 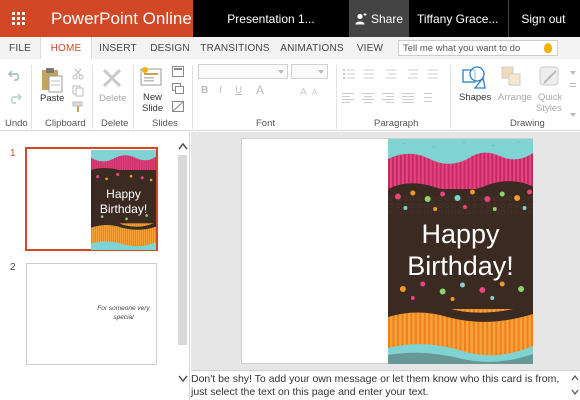 I want to click on quick-styles-icon, so click(x=550, y=77).